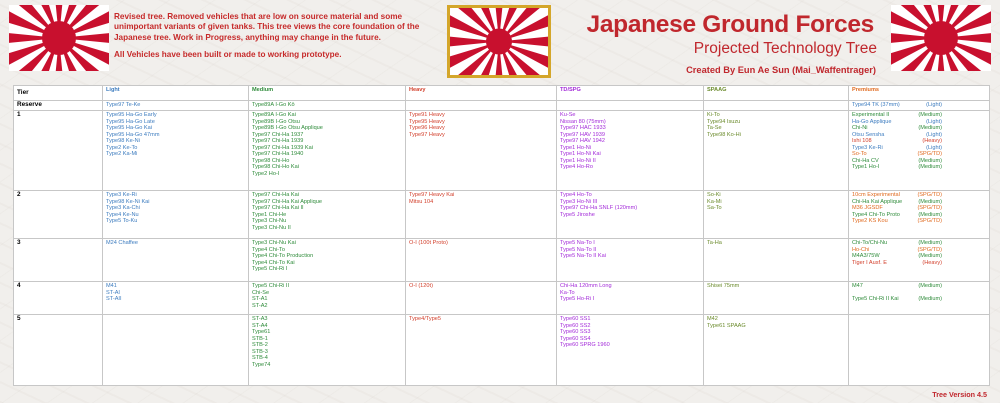 Image resolution: width=1000 pixels, height=403 pixels. I want to click on vehicle-entry: Type5 Ho-Ri I, so click(577, 299).